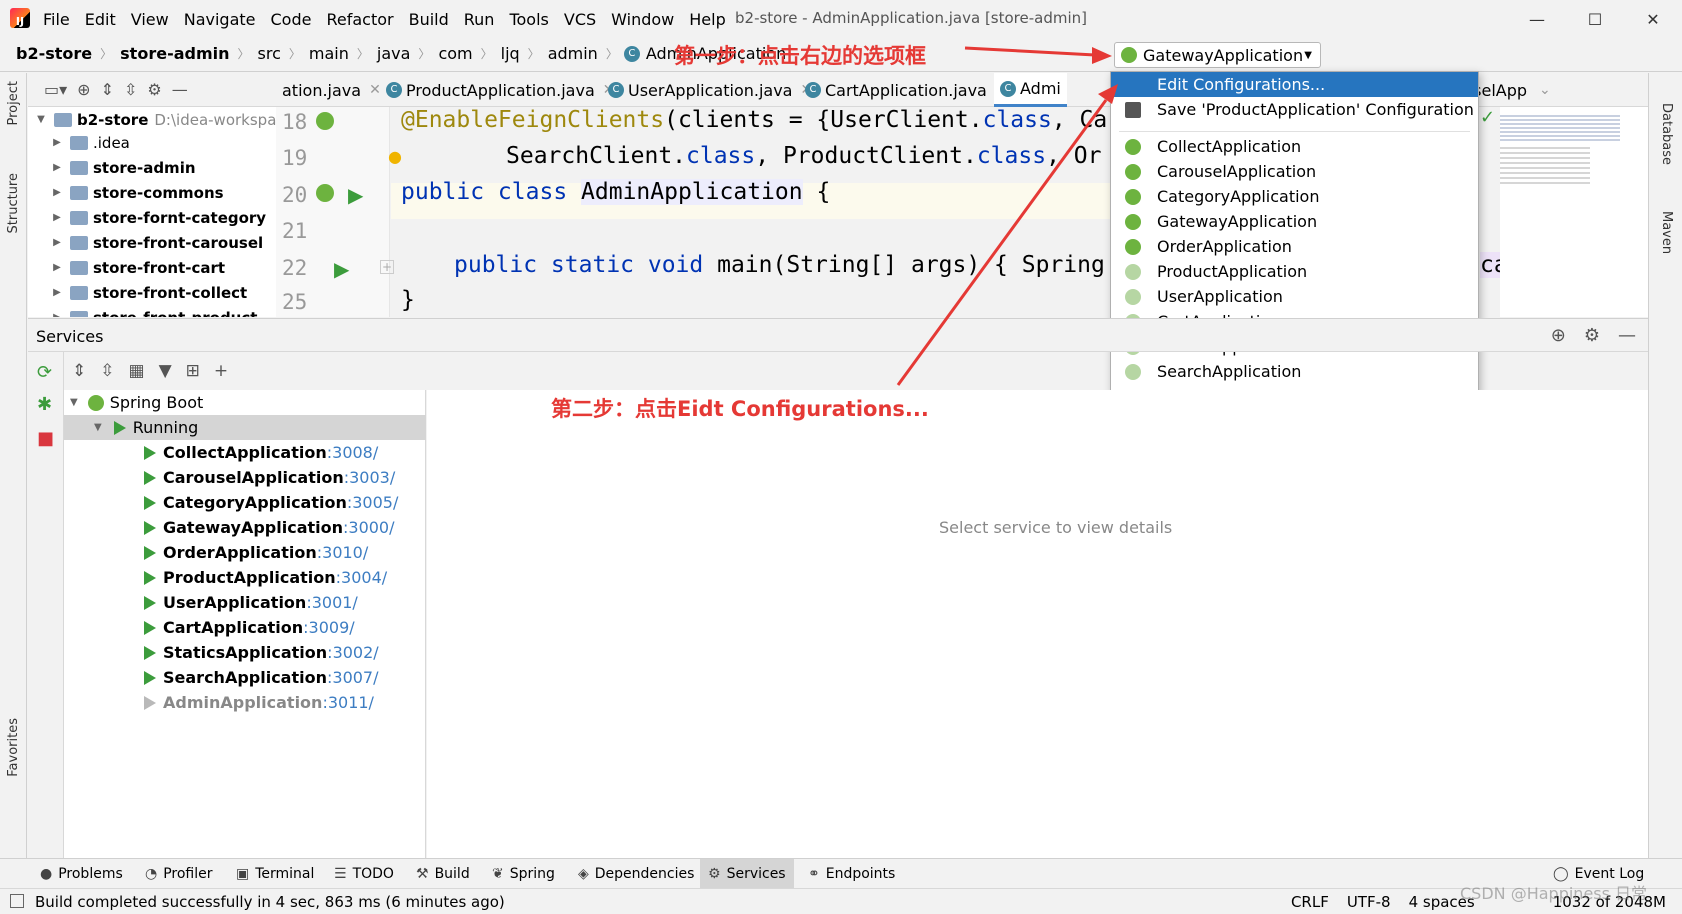 This screenshot has height=914, width=1682. Describe the element at coordinates (1310, 902) in the screenshot. I see `line-separator-indicator: CRLF` at that location.